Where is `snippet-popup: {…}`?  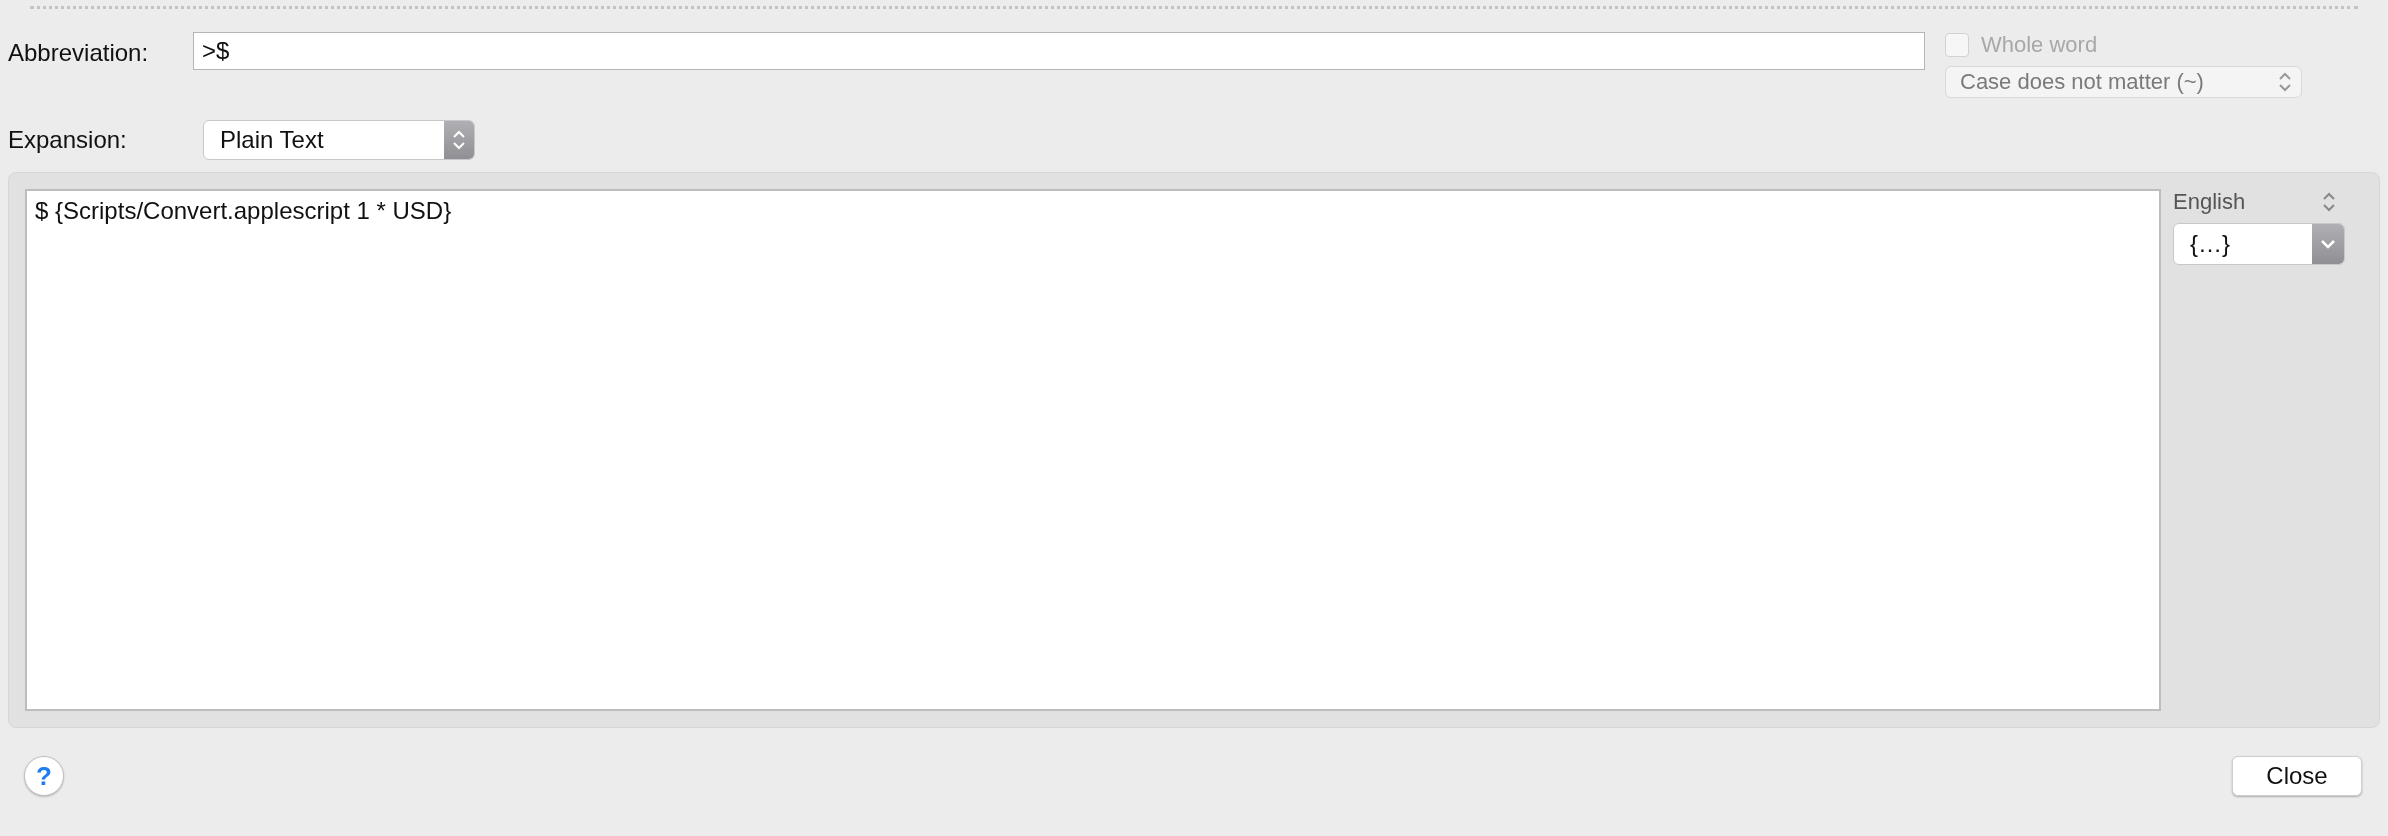
snippet-popup: {…} is located at coordinates (2259, 244).